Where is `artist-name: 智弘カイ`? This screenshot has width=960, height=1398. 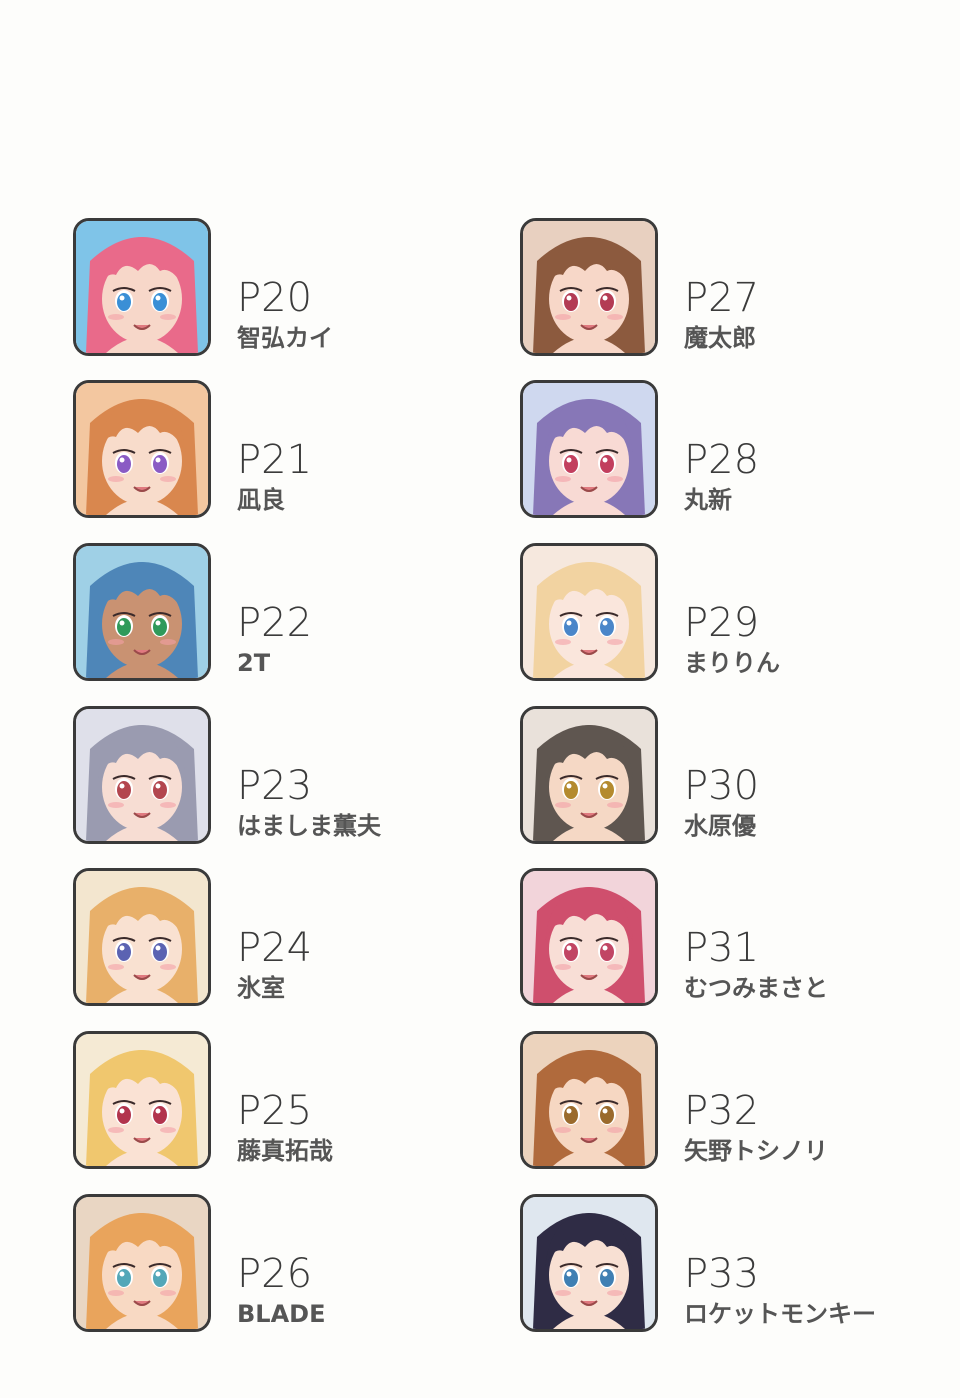 artist-name: 智弘カイ is located at coordinates (285, 338).